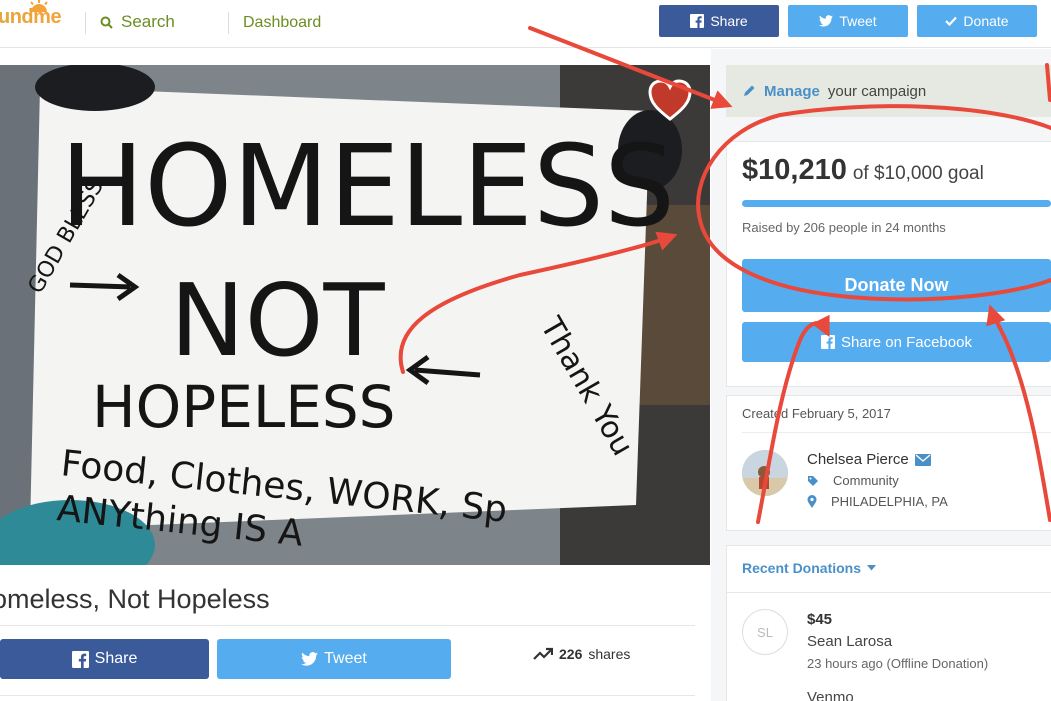  I want to click on header-donate-button: Donate, so click(977, 21).